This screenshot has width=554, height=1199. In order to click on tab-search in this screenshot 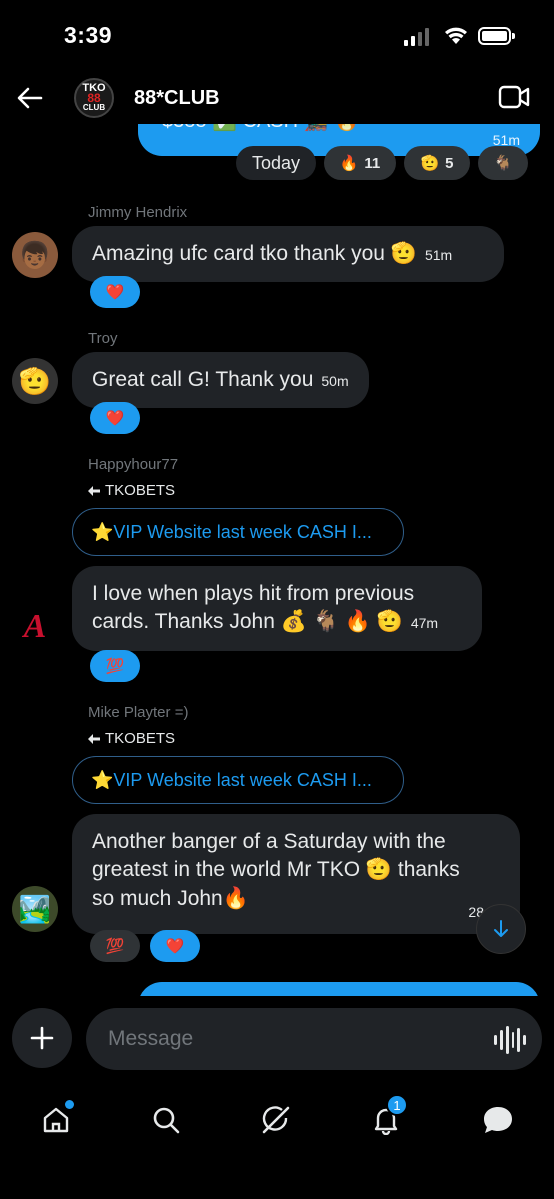, I will do `click(166, 1120)`.